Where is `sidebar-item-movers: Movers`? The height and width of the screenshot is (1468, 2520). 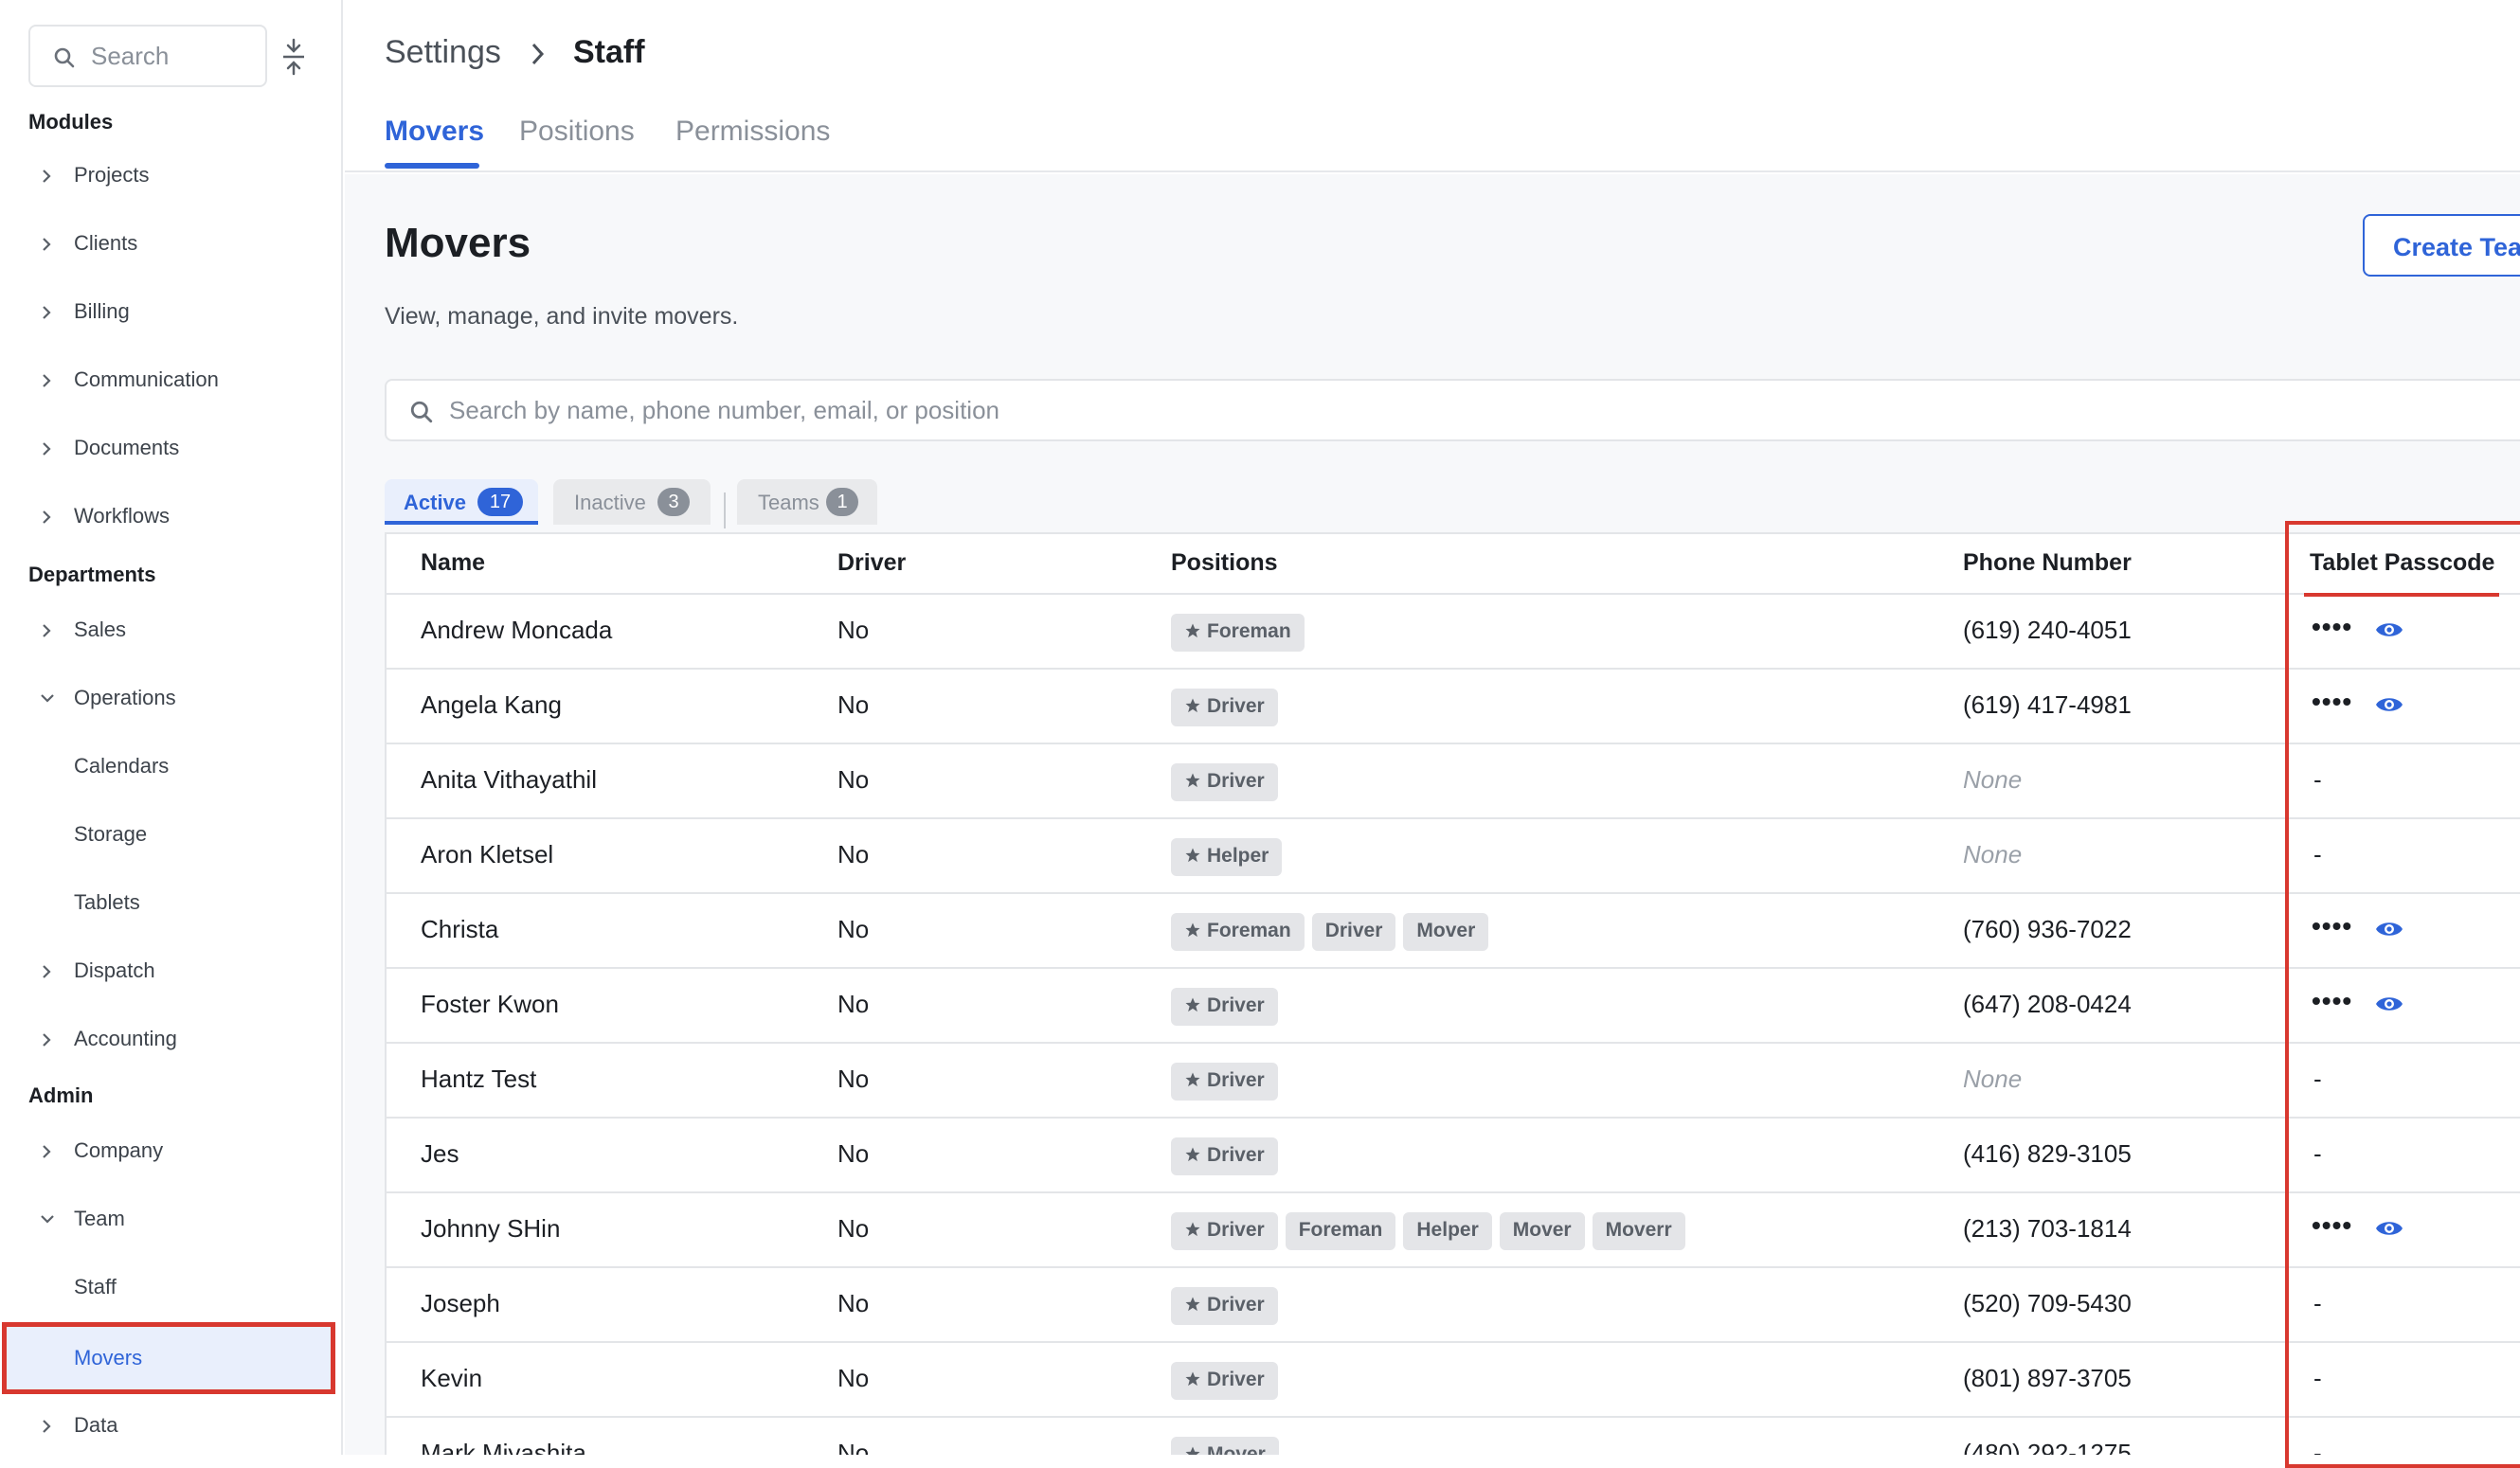
sidebar-item-movers: Movers is located at coordinates (168, 1358).